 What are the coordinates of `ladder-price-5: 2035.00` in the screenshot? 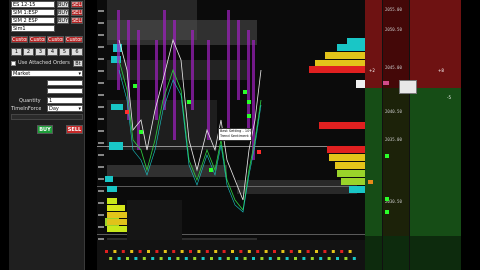 It's located at (393, 139).